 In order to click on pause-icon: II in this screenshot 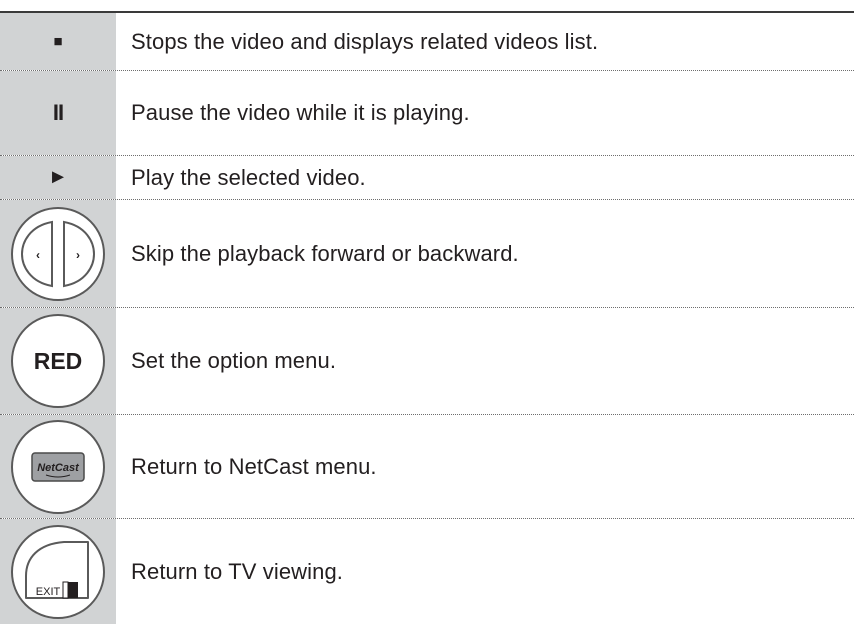, I will do `click(58, 112)`.